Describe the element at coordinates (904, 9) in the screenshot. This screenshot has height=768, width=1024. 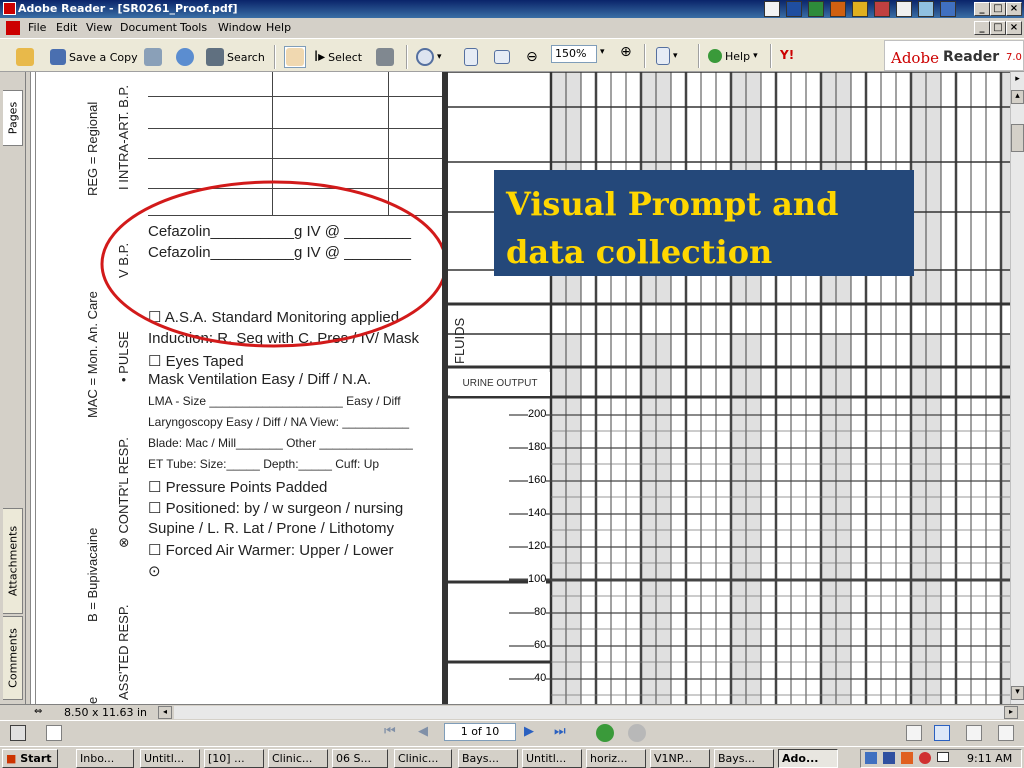
I see `help-tray-icon` at that location.